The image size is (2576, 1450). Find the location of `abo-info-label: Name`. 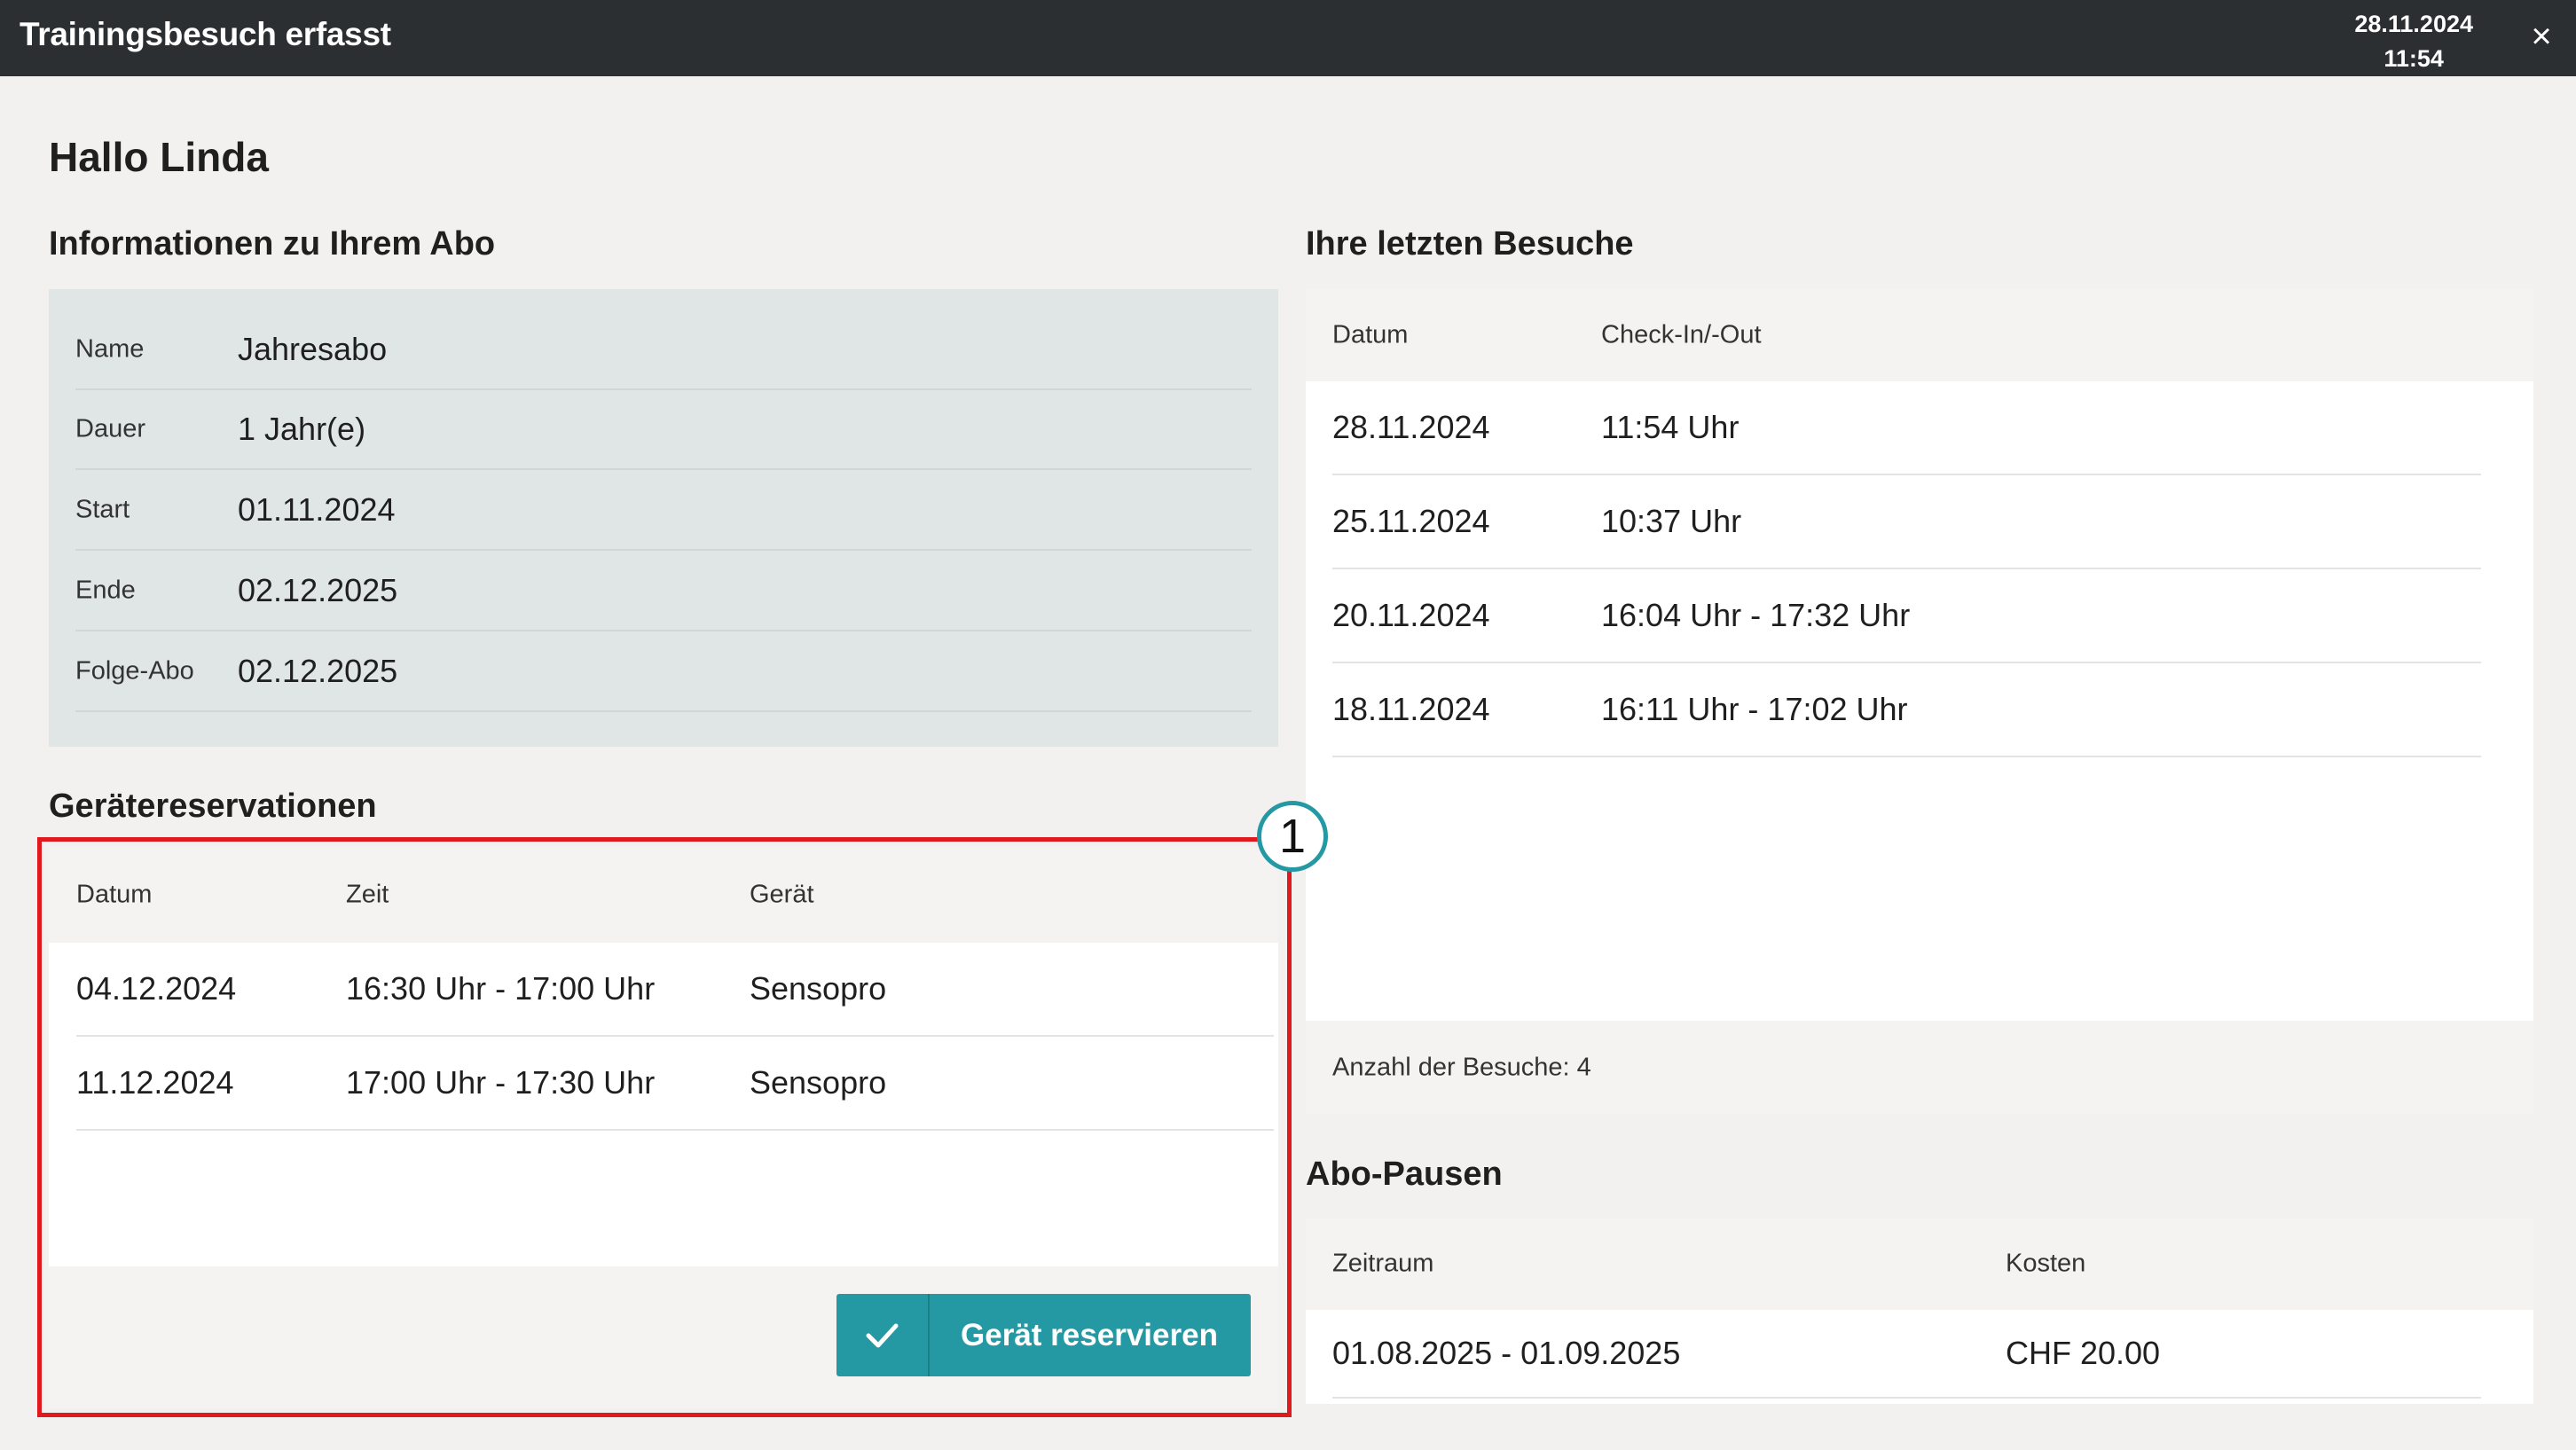

abo-info-label: Name is located at coordinates (110, 349).